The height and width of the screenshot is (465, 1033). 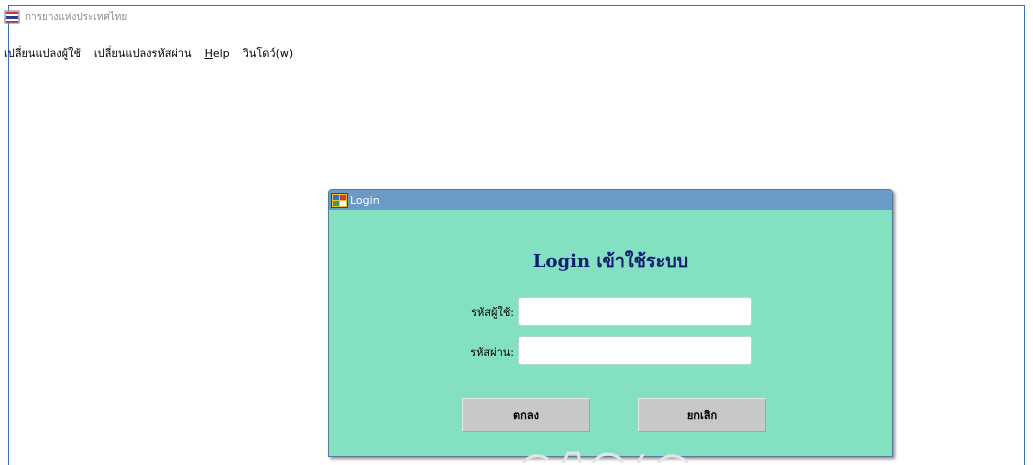 I want to click on window-title: การยางแห่งประเทศไทย, so click(x=76, y=17).